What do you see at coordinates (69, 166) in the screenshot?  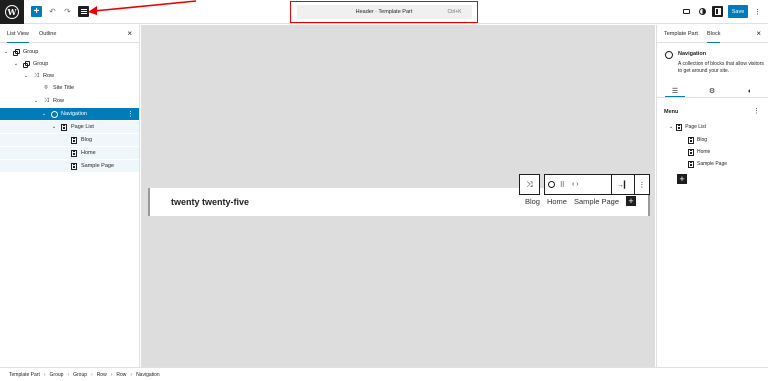 I see `list-item: Sample Page` at bounding box center [69, 166].